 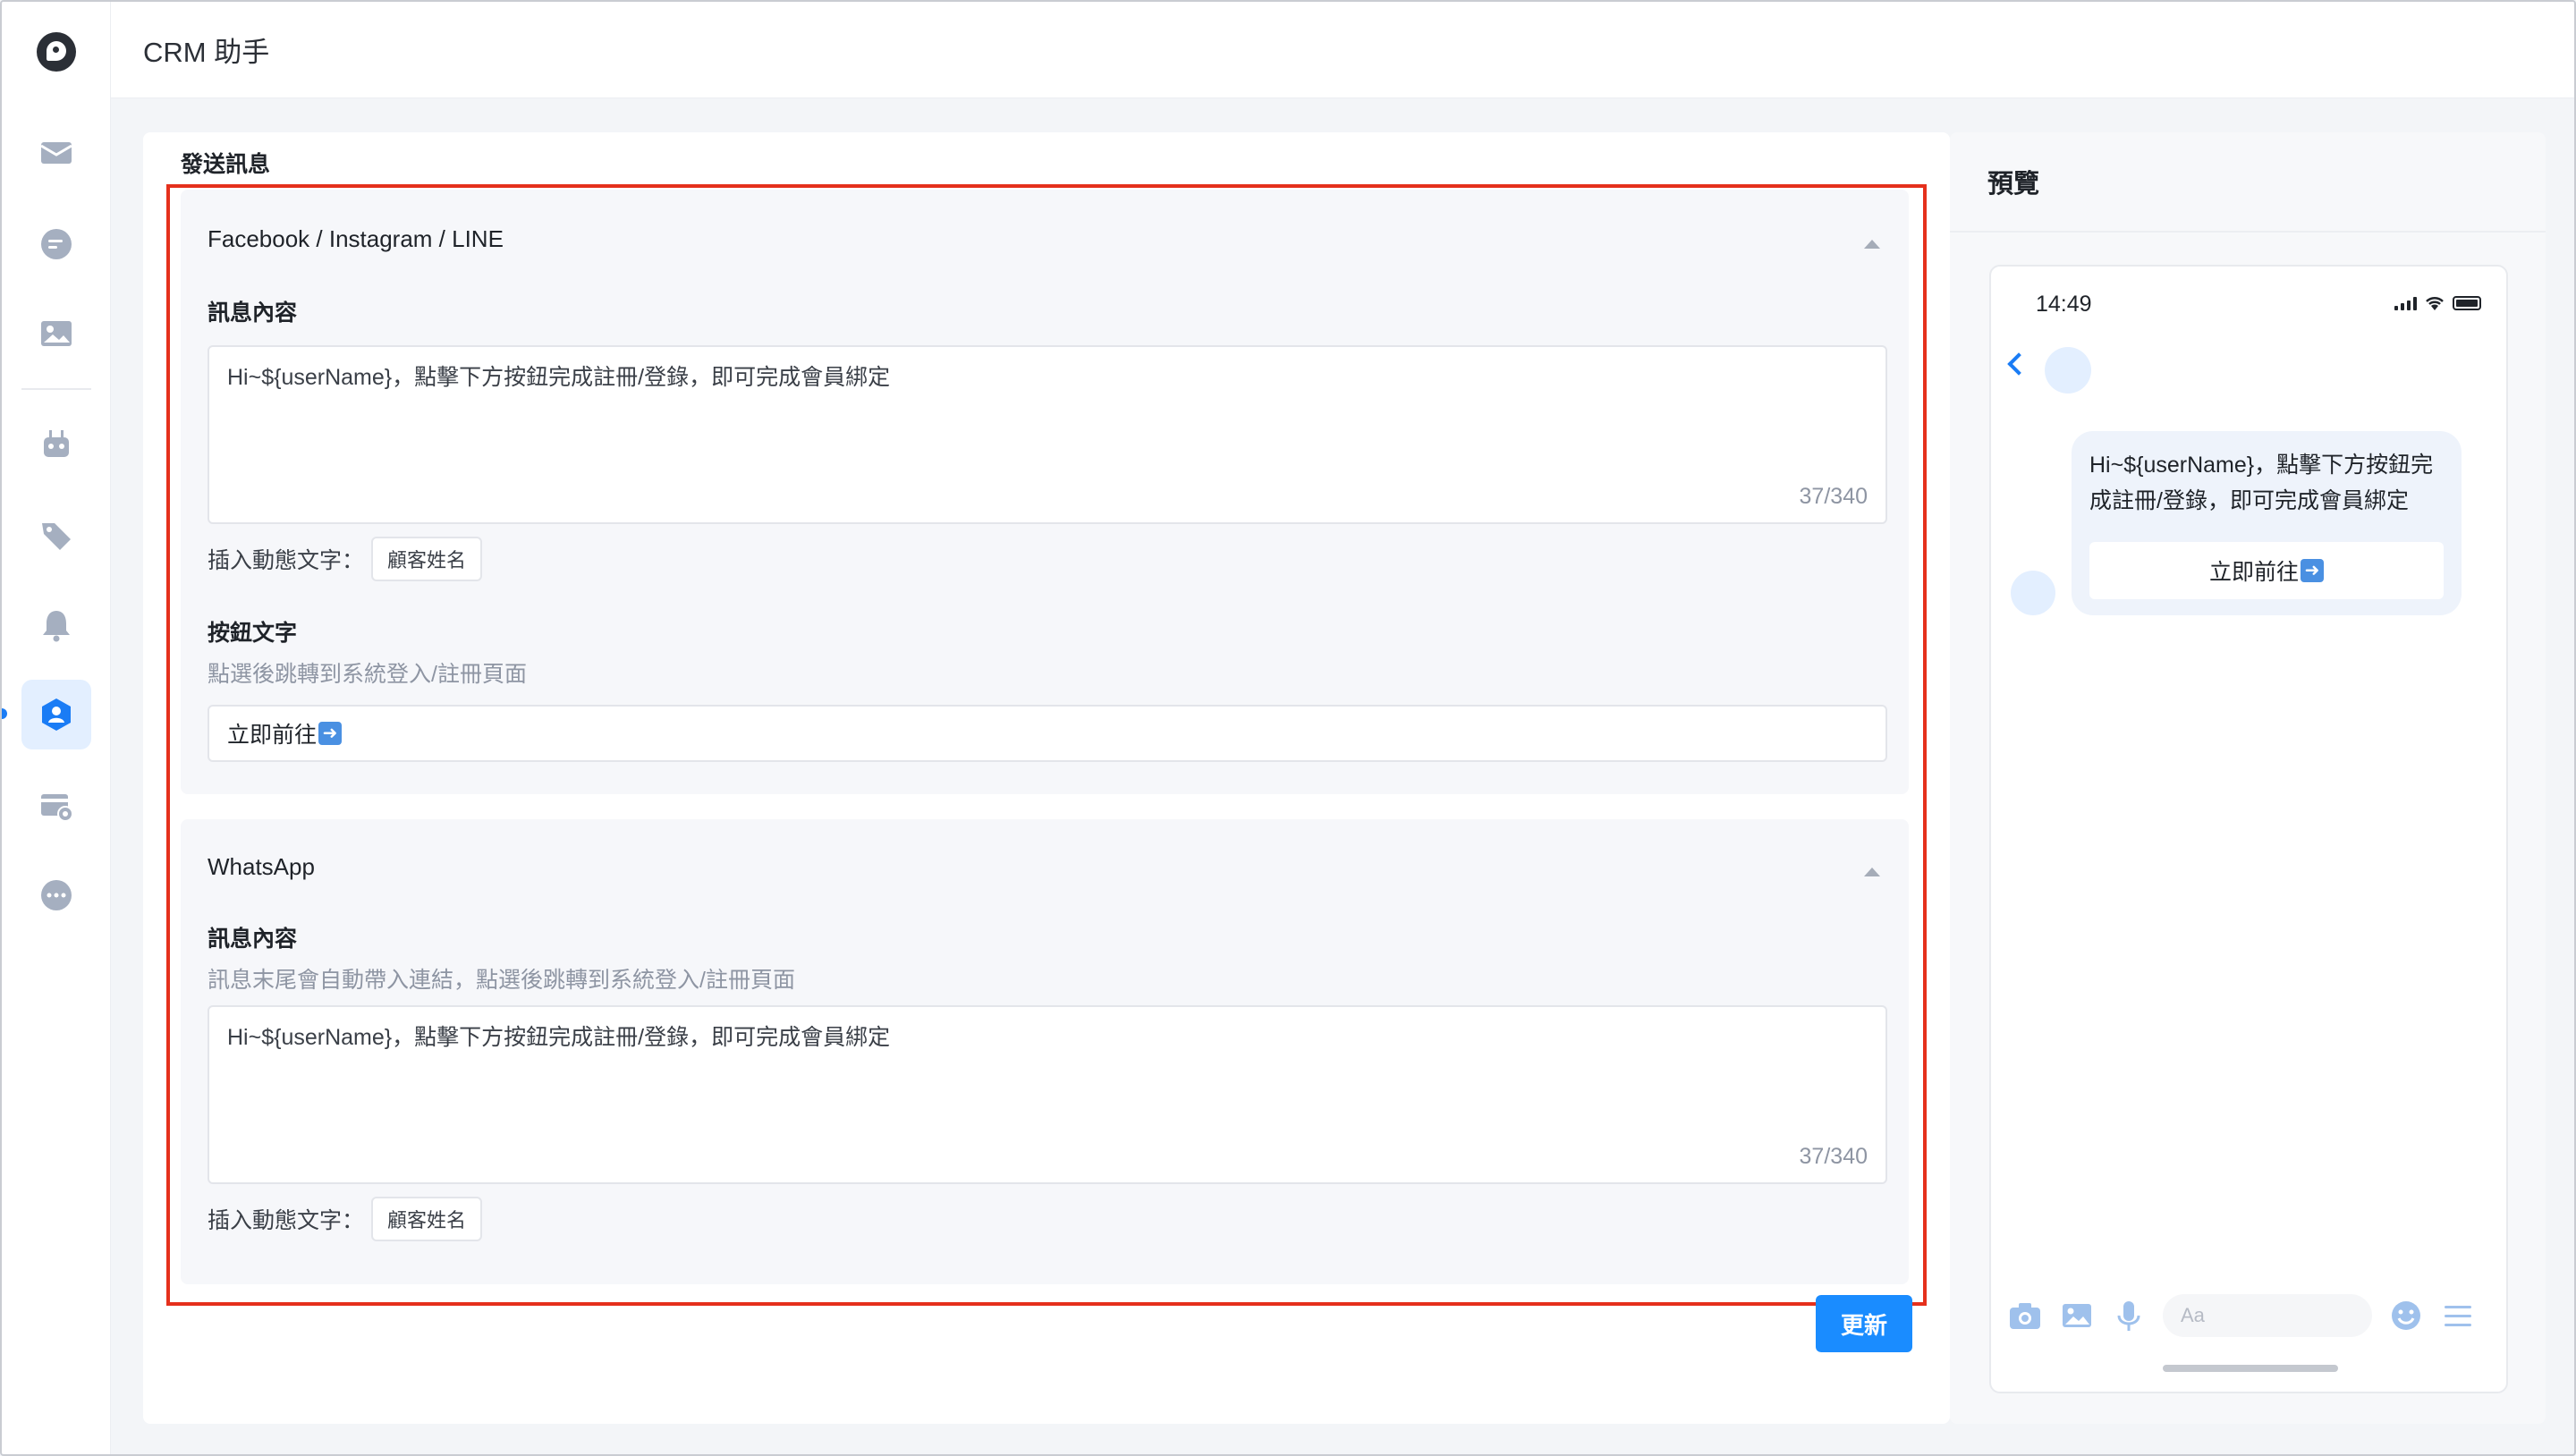 I want to click on microphone-icon, so click(x=2129, y=1315).